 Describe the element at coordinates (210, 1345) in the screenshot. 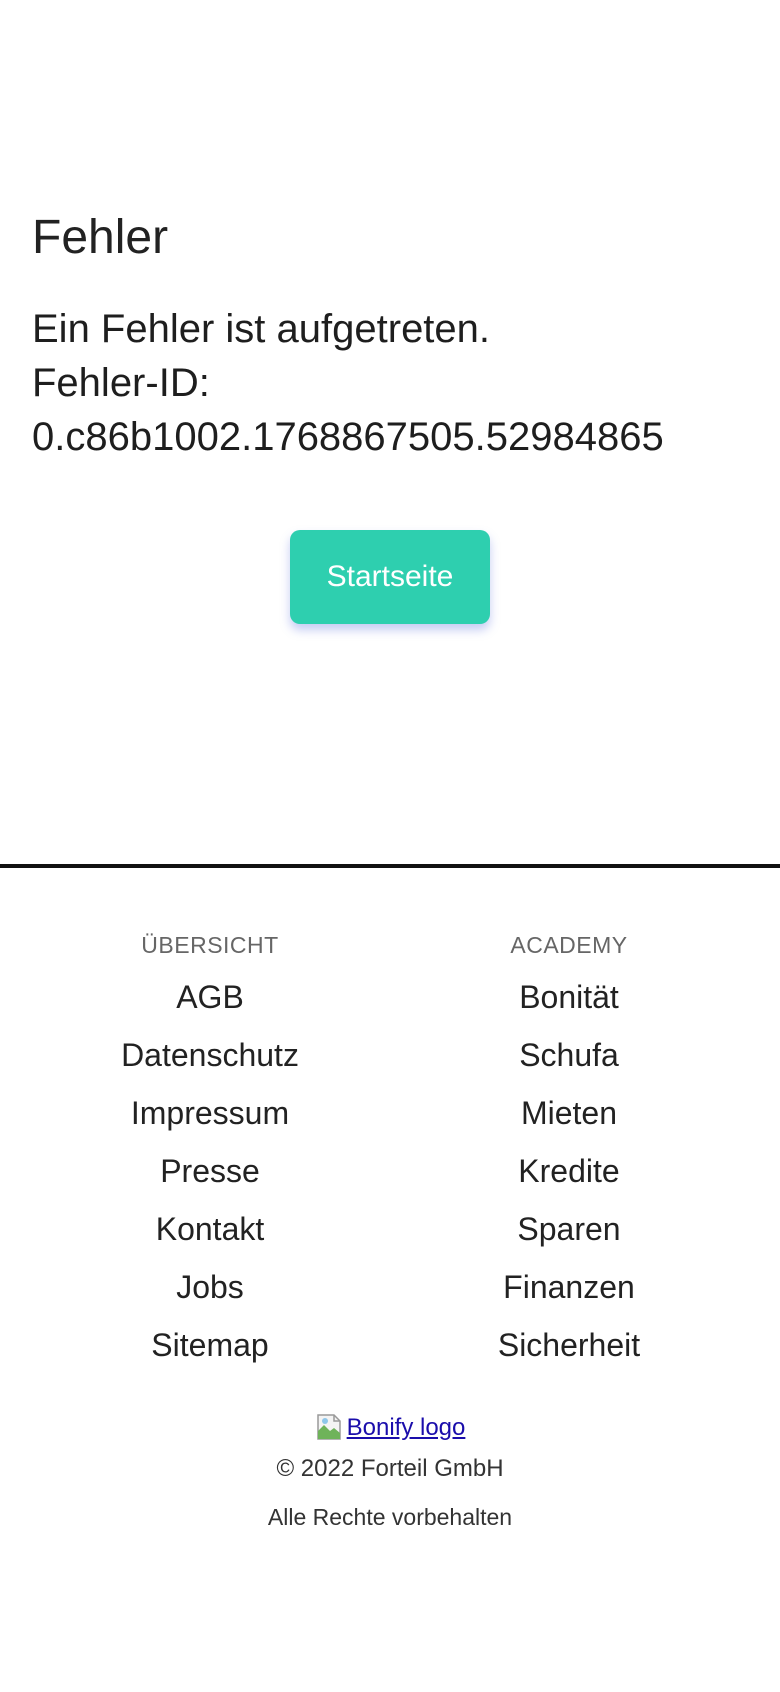

I see `footer-link-sitemap: Sitemap` at that location.